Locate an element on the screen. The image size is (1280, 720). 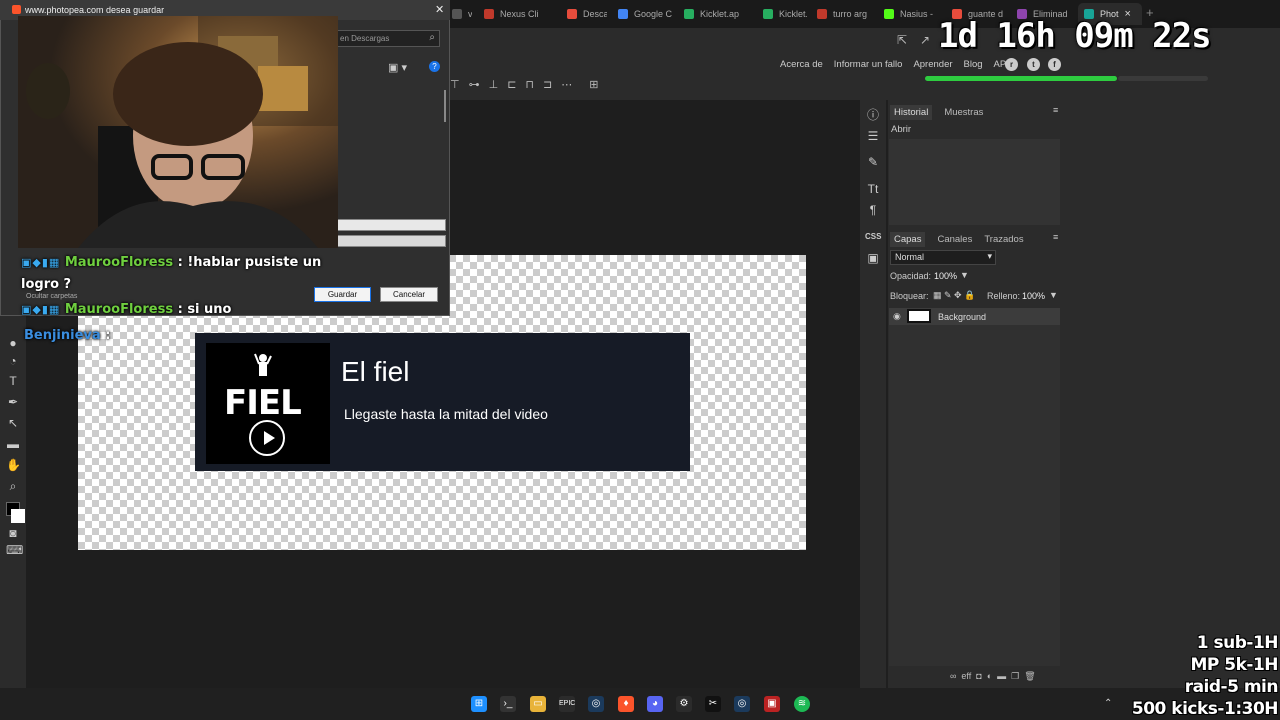
type-tool-icon: T is located at coordinates (13, 381).